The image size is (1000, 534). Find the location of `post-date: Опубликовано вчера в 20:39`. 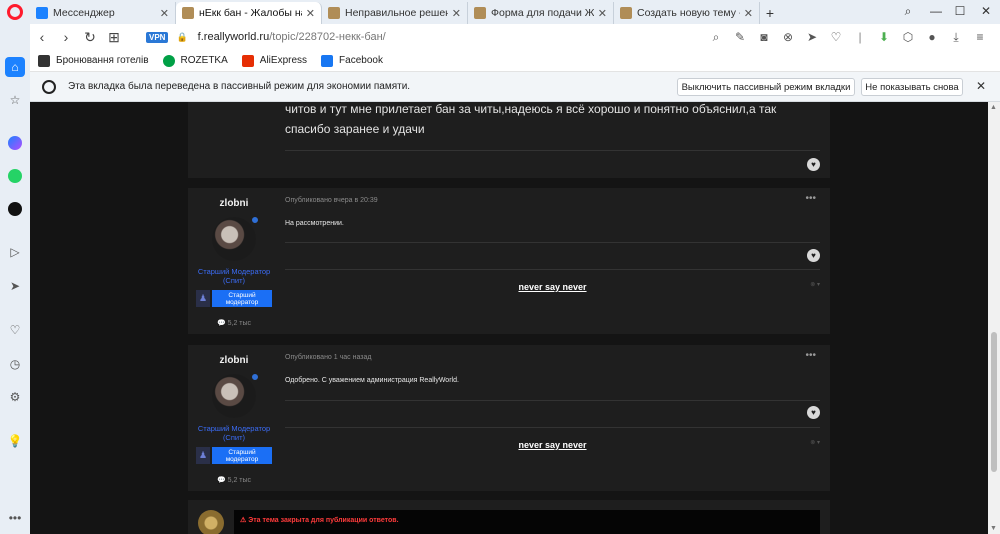

post-date: Опубликовано вчера в 20:39 is located at coordinates (331, 200).